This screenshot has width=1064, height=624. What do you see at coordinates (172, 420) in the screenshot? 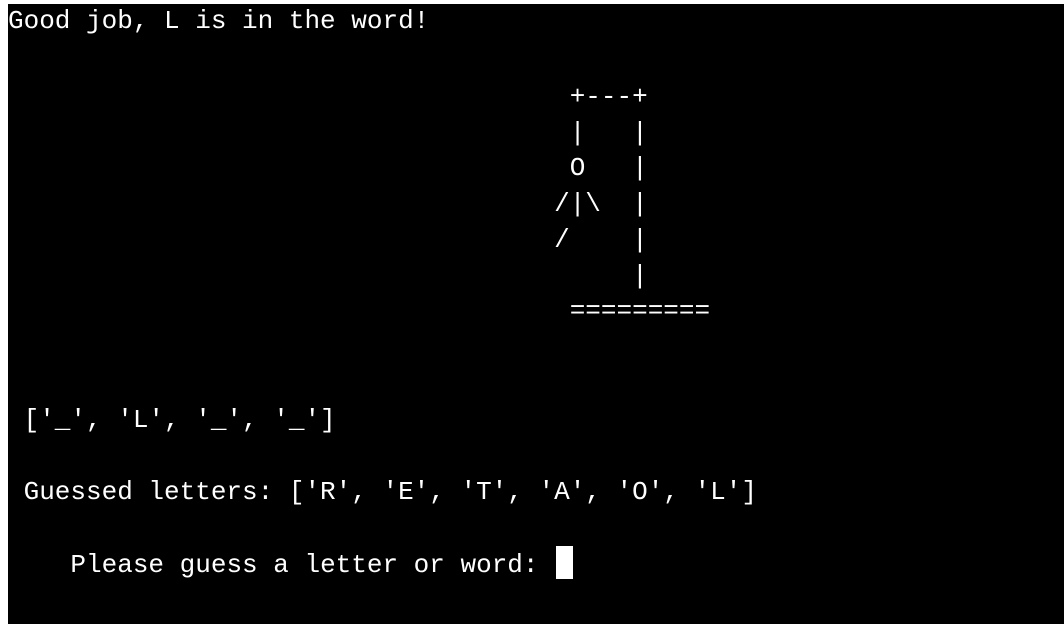
I see `word-progress: ['_', 'L', '_', '_']` at bounding box center [172, 420].